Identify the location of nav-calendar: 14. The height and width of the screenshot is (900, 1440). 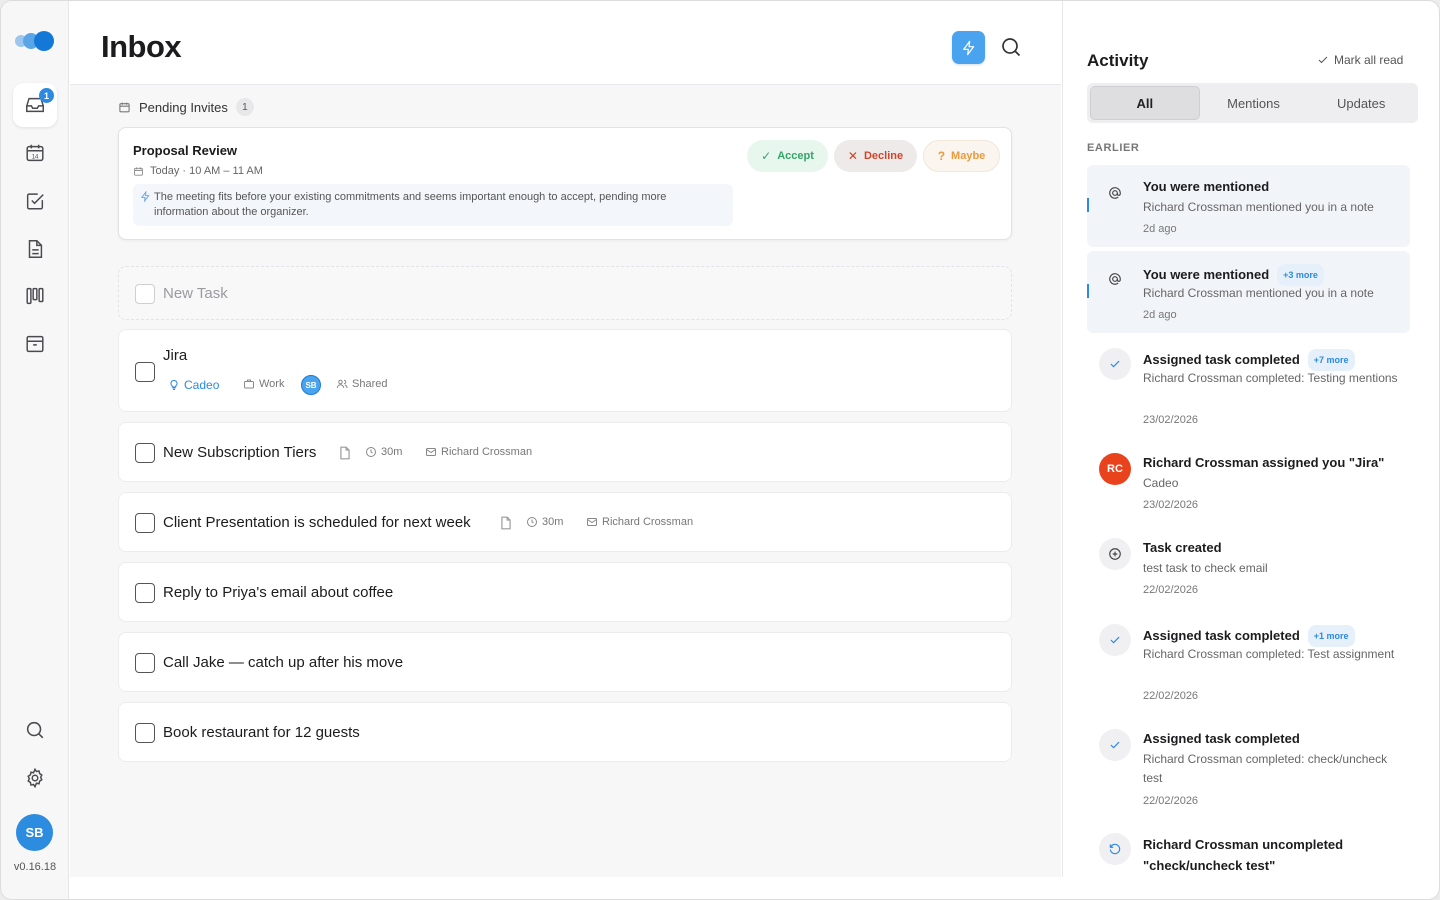
(35, 153).